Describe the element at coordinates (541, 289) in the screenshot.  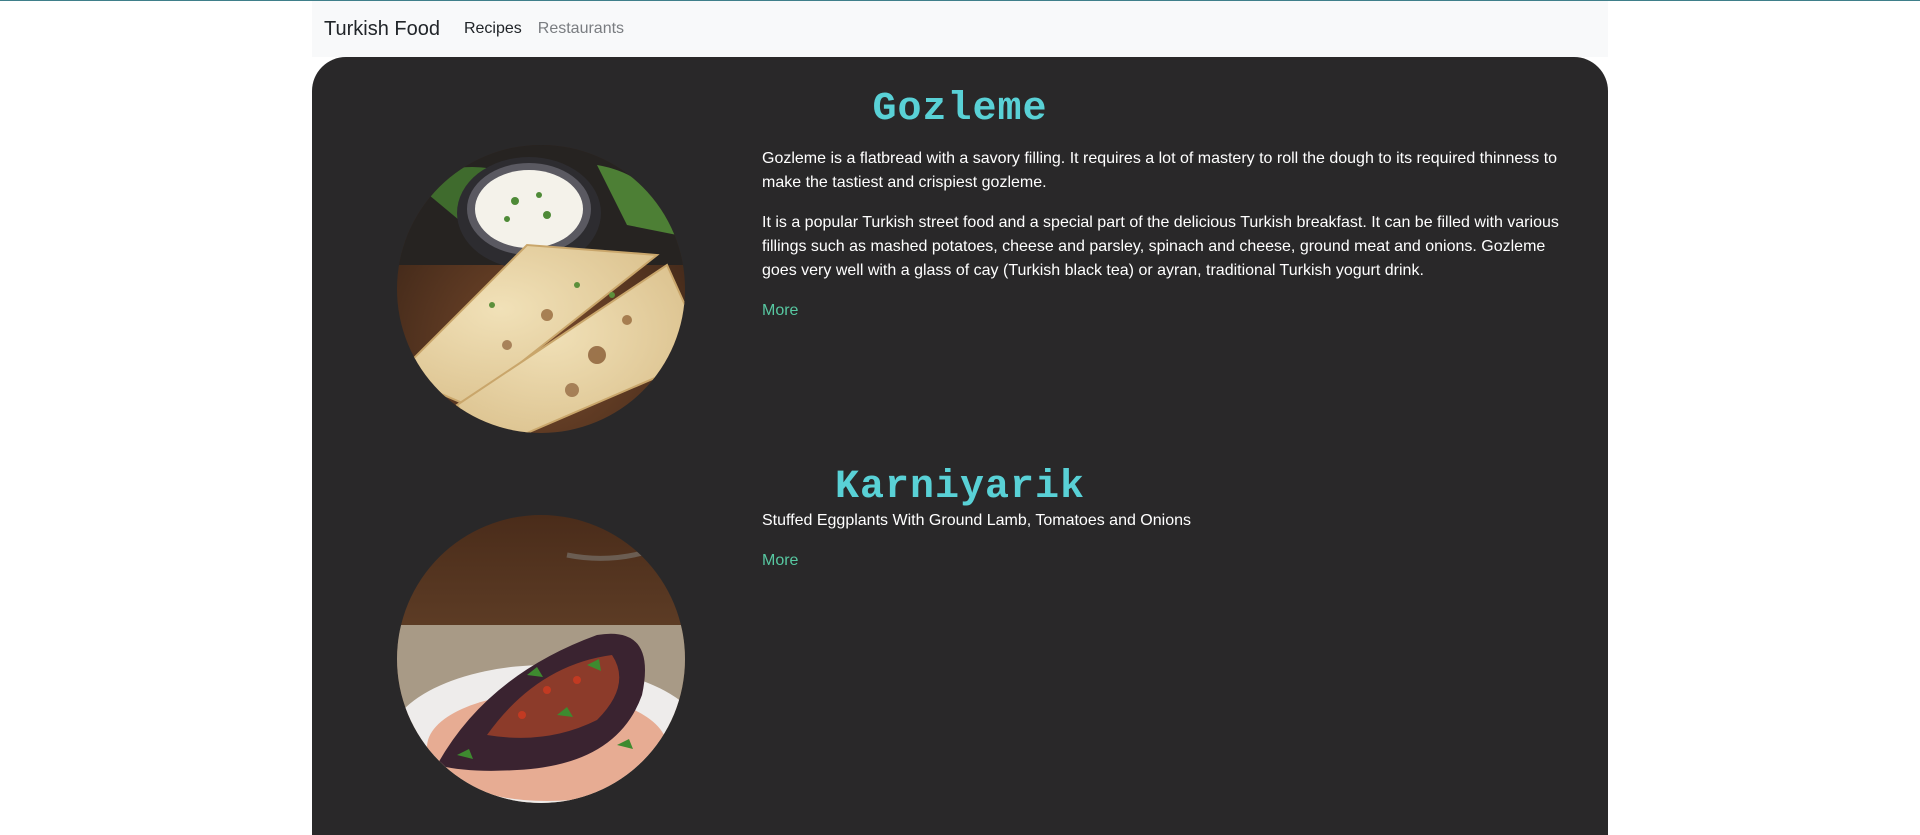
I see `gozleme-photo` at that location.